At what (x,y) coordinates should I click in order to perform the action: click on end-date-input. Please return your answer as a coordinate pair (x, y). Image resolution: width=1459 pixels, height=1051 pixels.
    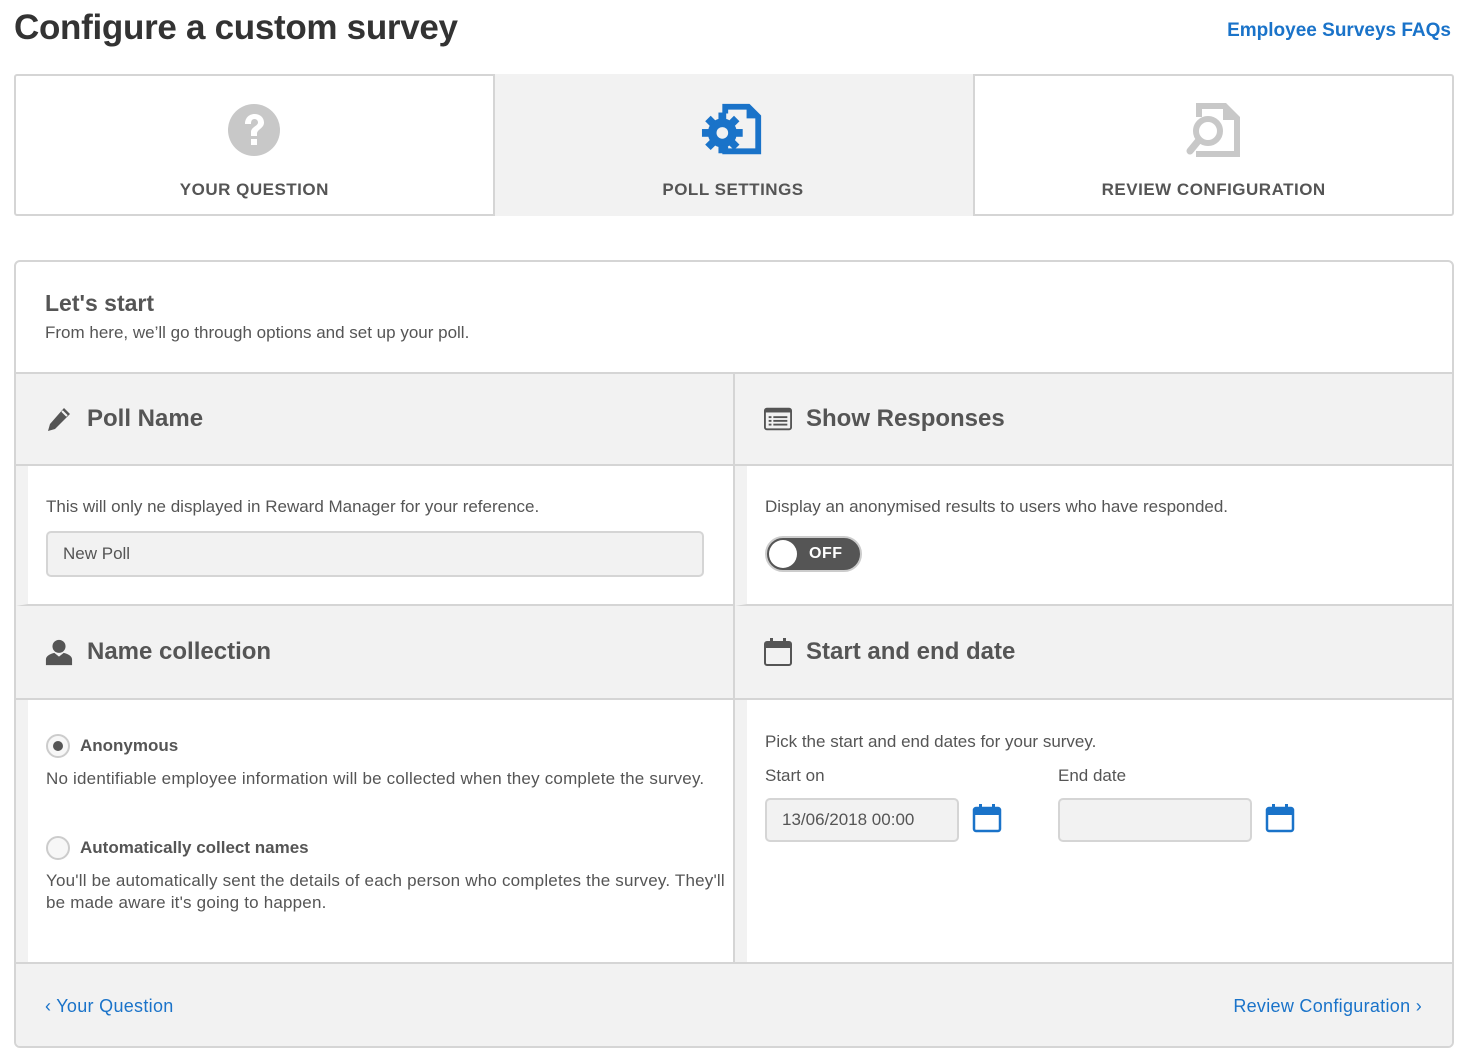
    Looking at the image, I should click on (1155, 820).